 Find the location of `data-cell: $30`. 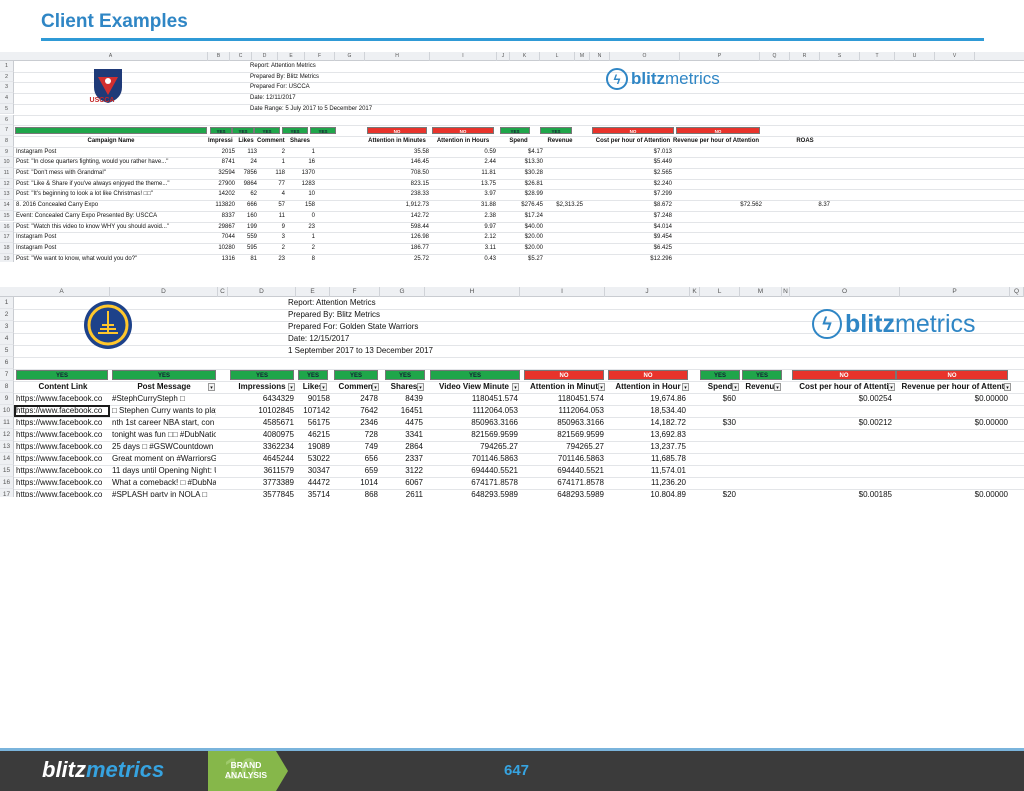

data-cell: $30 is located at coordinates (718, 423).